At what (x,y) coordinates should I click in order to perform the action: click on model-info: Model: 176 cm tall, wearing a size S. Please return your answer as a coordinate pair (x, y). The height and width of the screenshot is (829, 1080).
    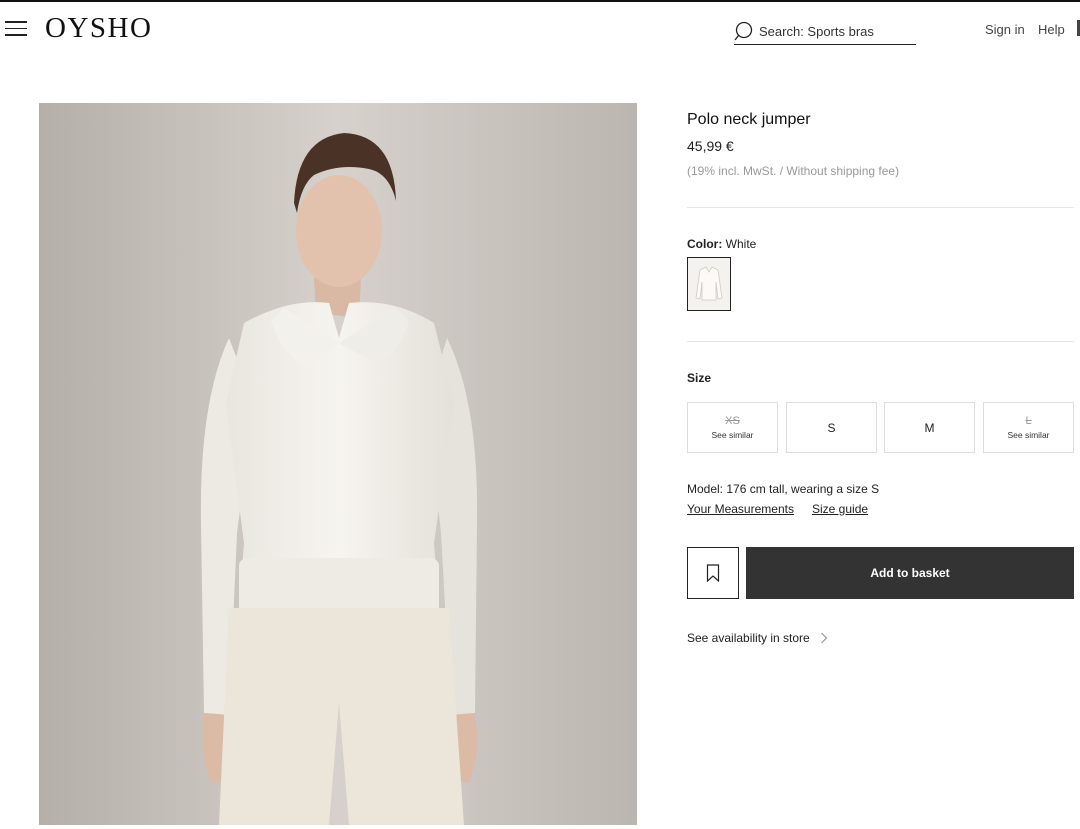
    Looking at the image, I should click on (783, 489).